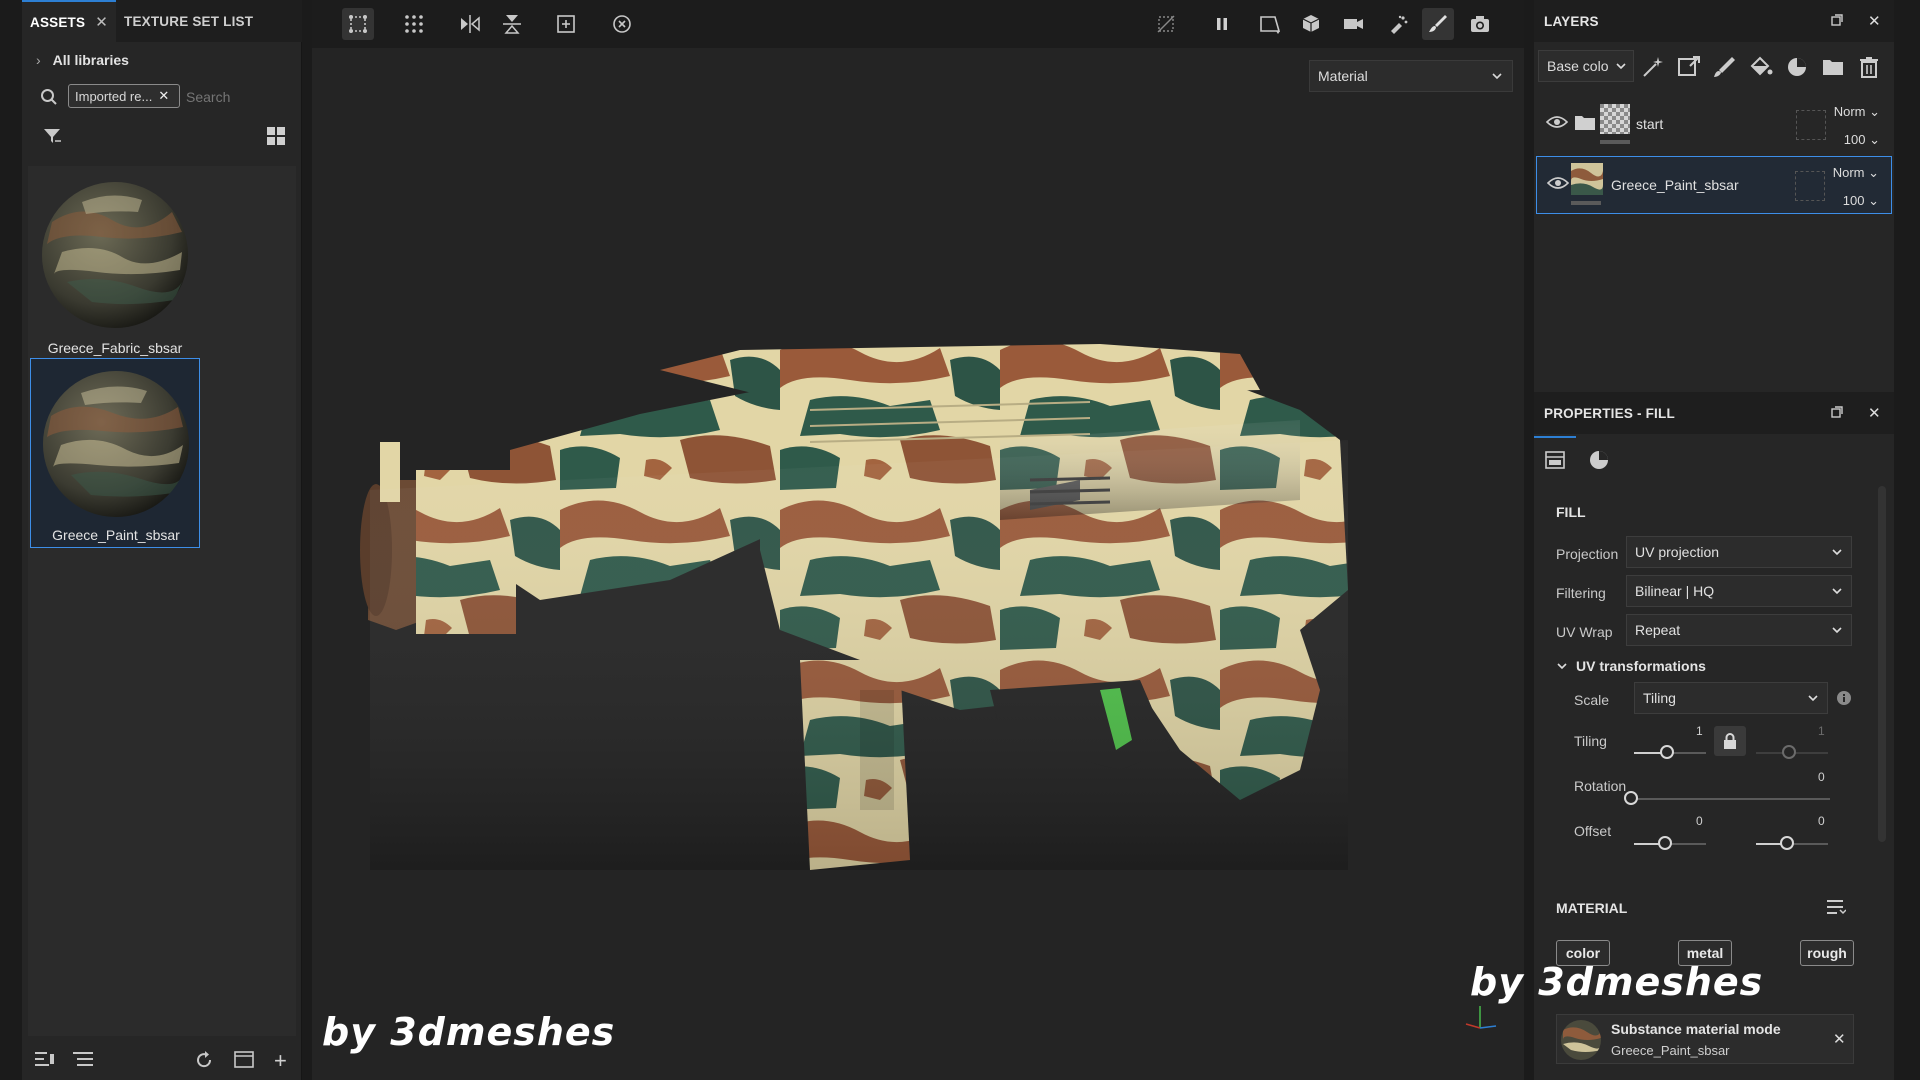  I want to click on tab-assets: ASSETS ✕, so click(69, 21).